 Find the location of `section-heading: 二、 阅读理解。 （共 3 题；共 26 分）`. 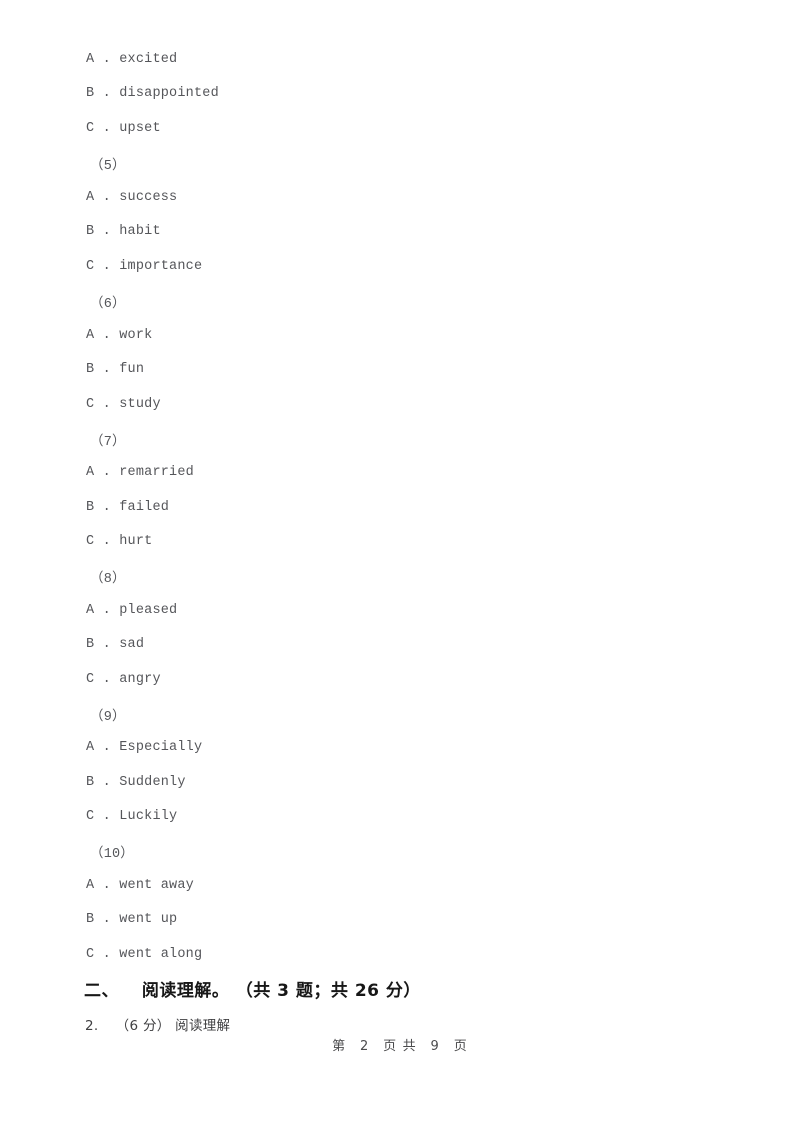

section-heading: 二、 阅读理解。 （共 3 题；共 26 分） is located at coordinates (210, 988).